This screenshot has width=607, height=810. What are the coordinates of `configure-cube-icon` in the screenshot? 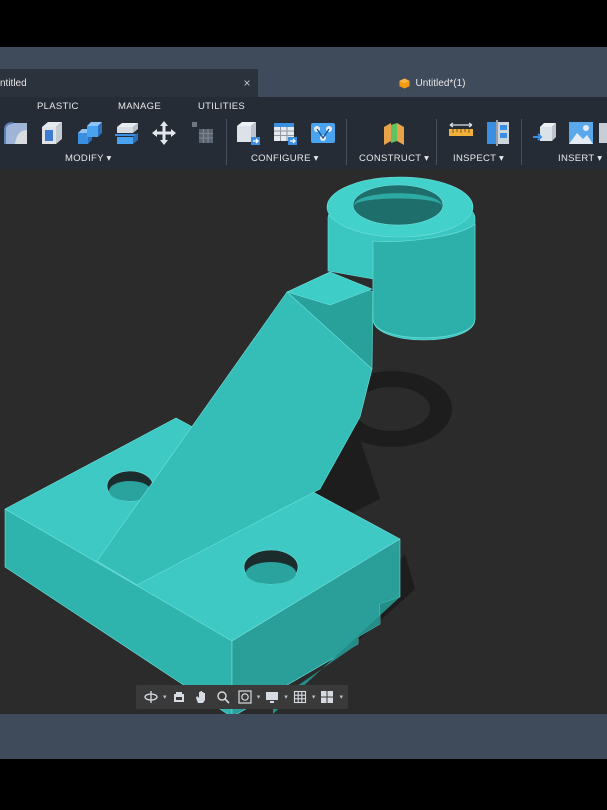 It's located at (248, 133).